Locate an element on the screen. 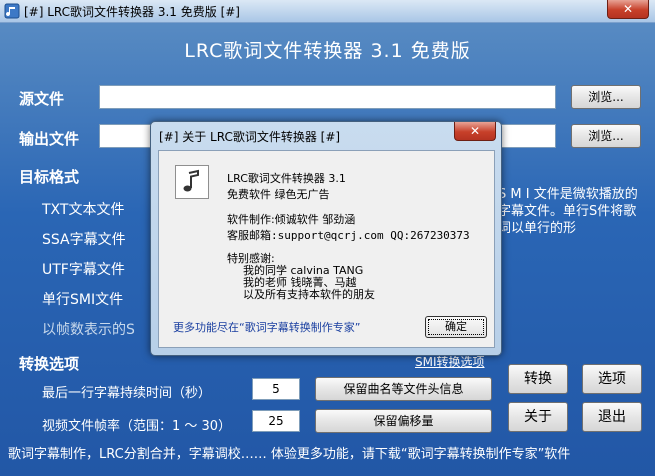 The image size is (655, 476). source-file-input is located at coordinates (327, 97).